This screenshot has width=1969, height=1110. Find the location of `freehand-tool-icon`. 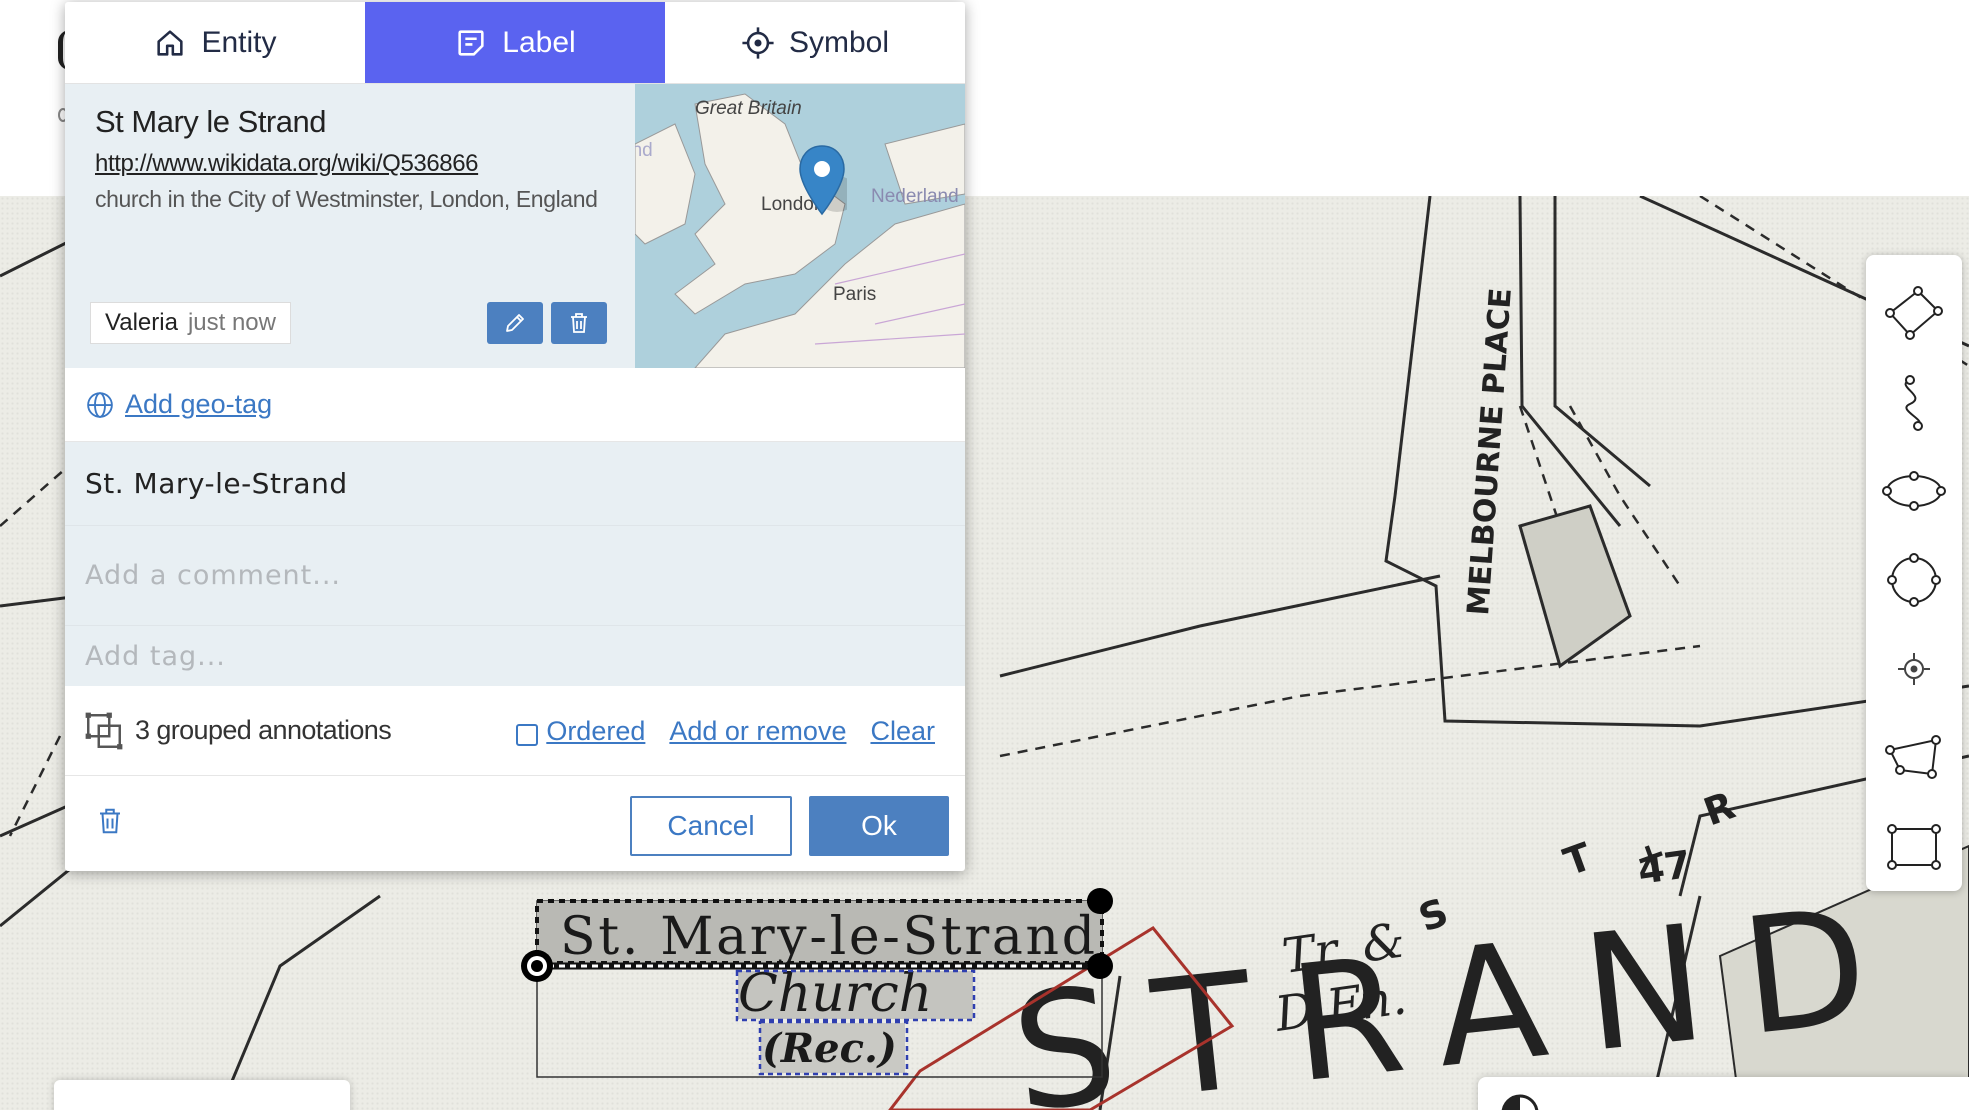

freehand-tool-icon is located at coordinates (1913, 403).